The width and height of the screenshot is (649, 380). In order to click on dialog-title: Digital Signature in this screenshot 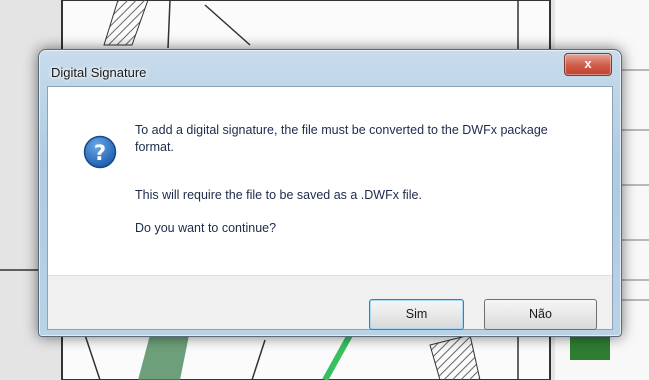, I will do `click(99, 72)`.